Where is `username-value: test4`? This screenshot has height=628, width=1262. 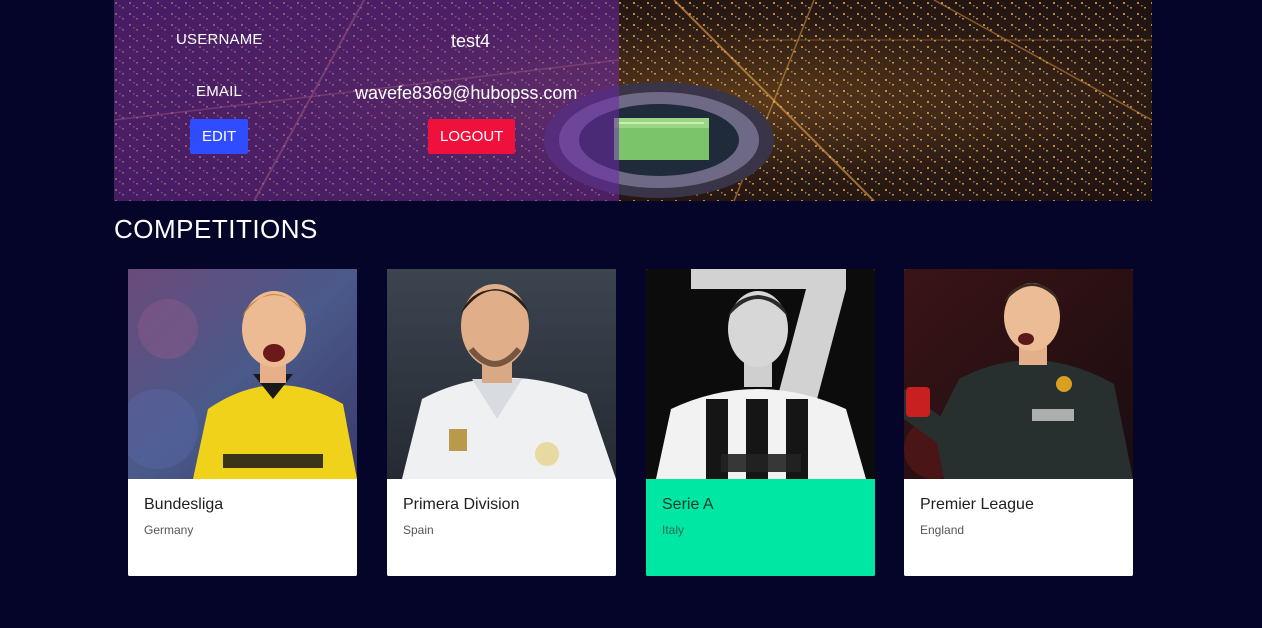
username-value: test4 is located at coordinates (471, 41).